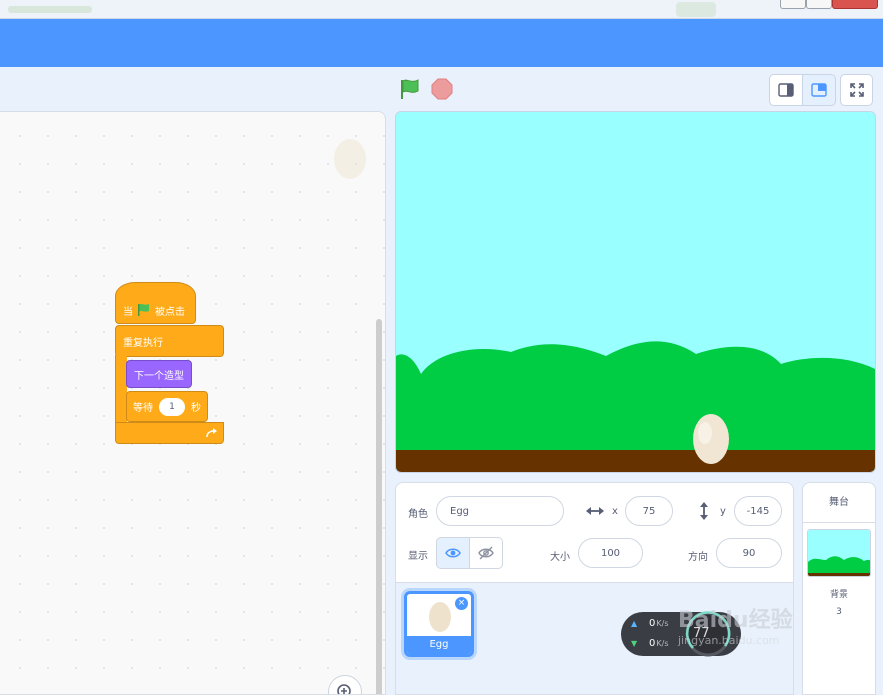  What do you see at coordinates (169, 341) in the screenshot?
I see `forever-block: 重复执行` at bounding box center [169, 341].